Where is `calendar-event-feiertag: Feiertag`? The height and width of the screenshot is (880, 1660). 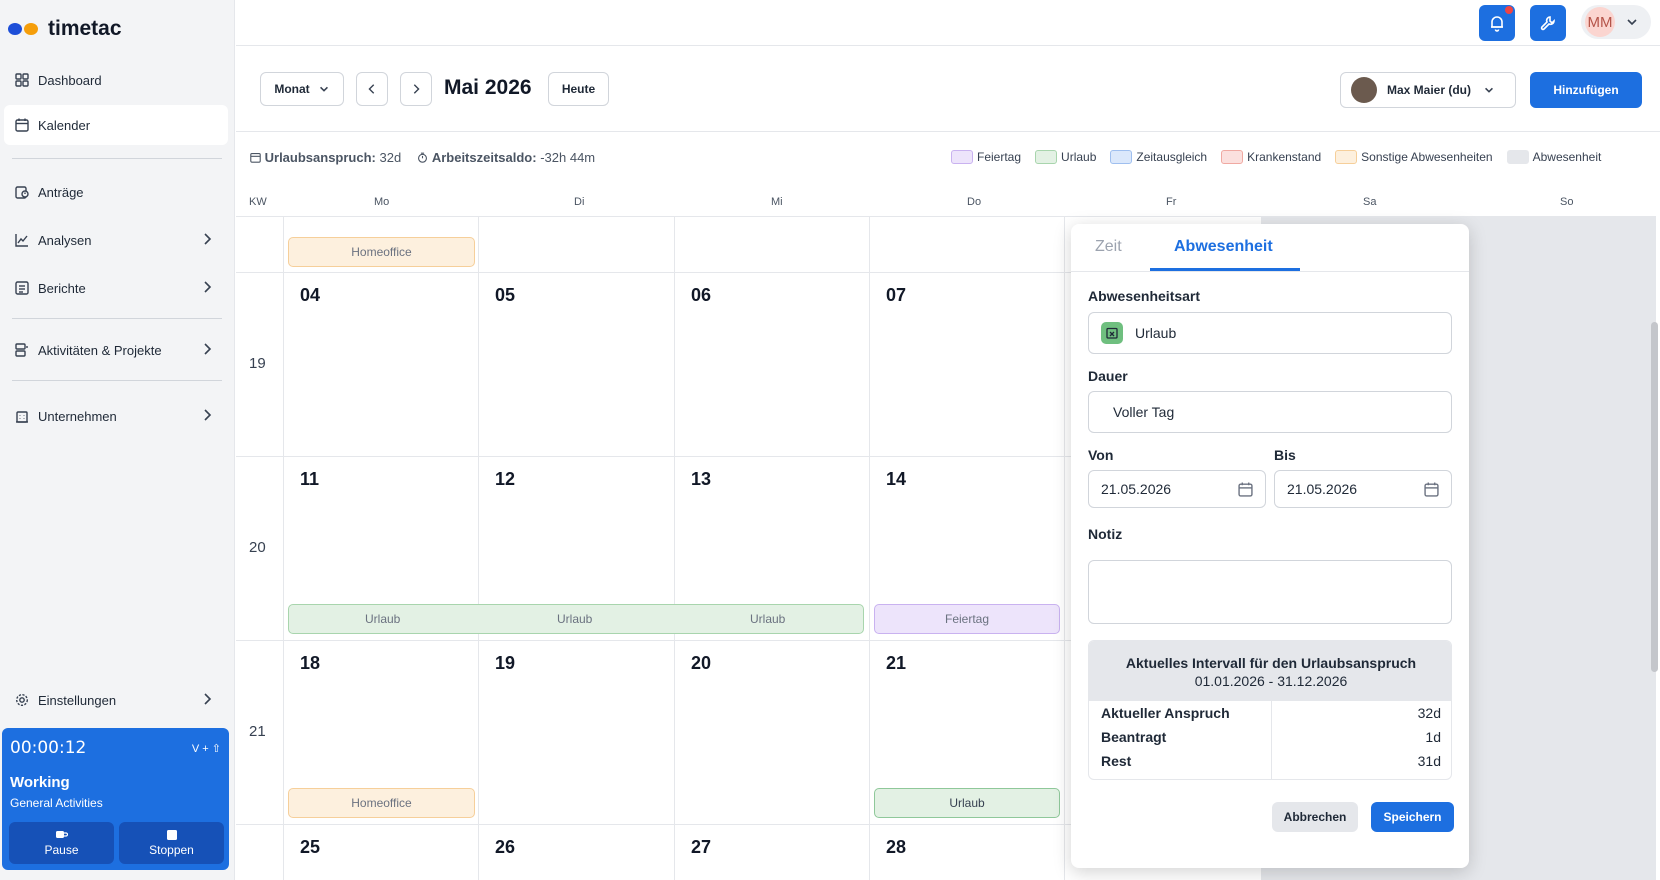
calendar-event-feiertag: Feiertag is located at coordinates (967, 619).